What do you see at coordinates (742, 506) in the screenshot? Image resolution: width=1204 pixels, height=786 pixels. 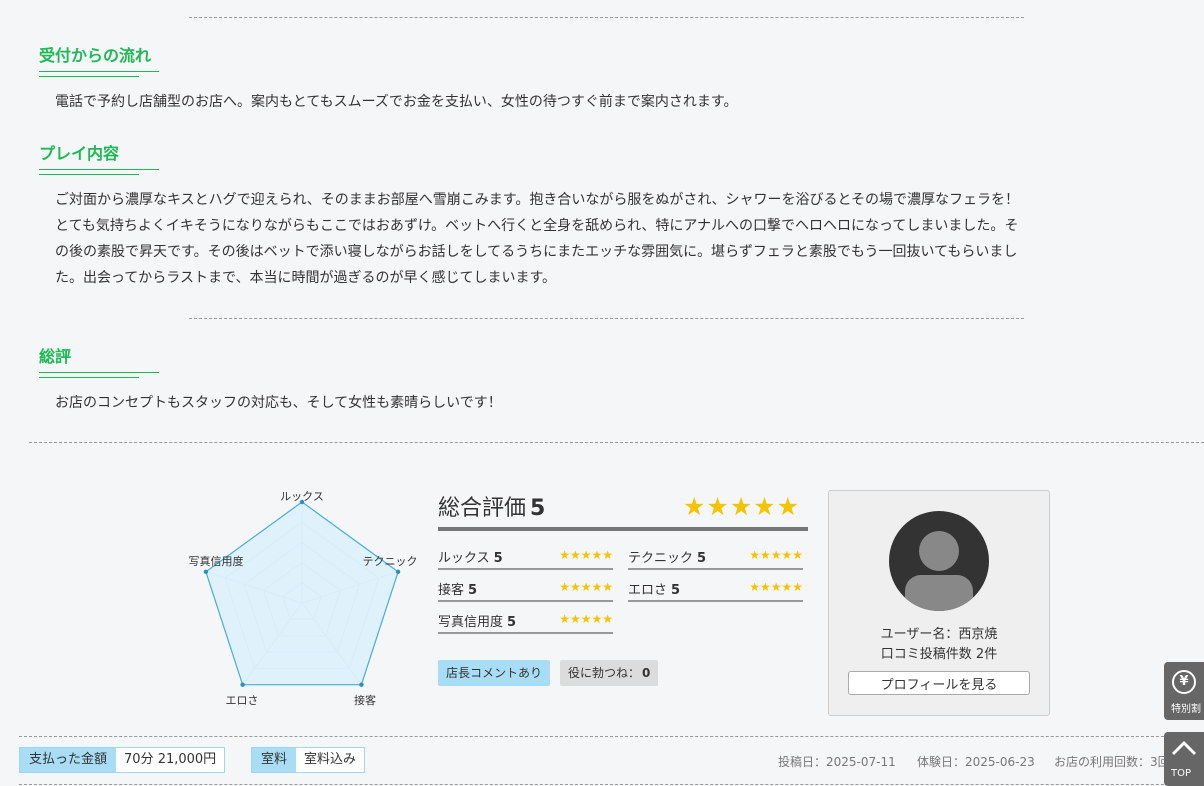 I see `overall-star-icons: ★★★★★` at bounding box center [742, 506].